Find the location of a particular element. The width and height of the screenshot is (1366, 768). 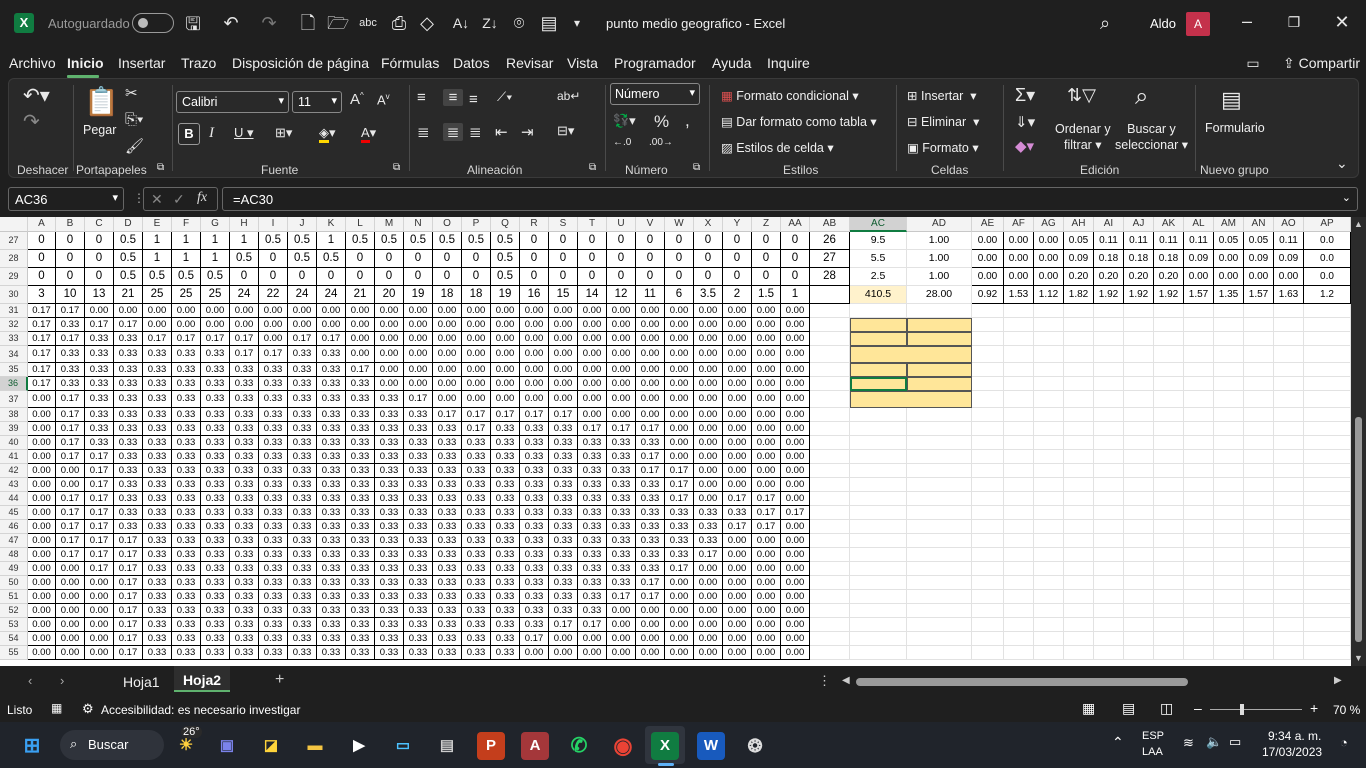

row-header: 36 is located at coordinates (14, 384).